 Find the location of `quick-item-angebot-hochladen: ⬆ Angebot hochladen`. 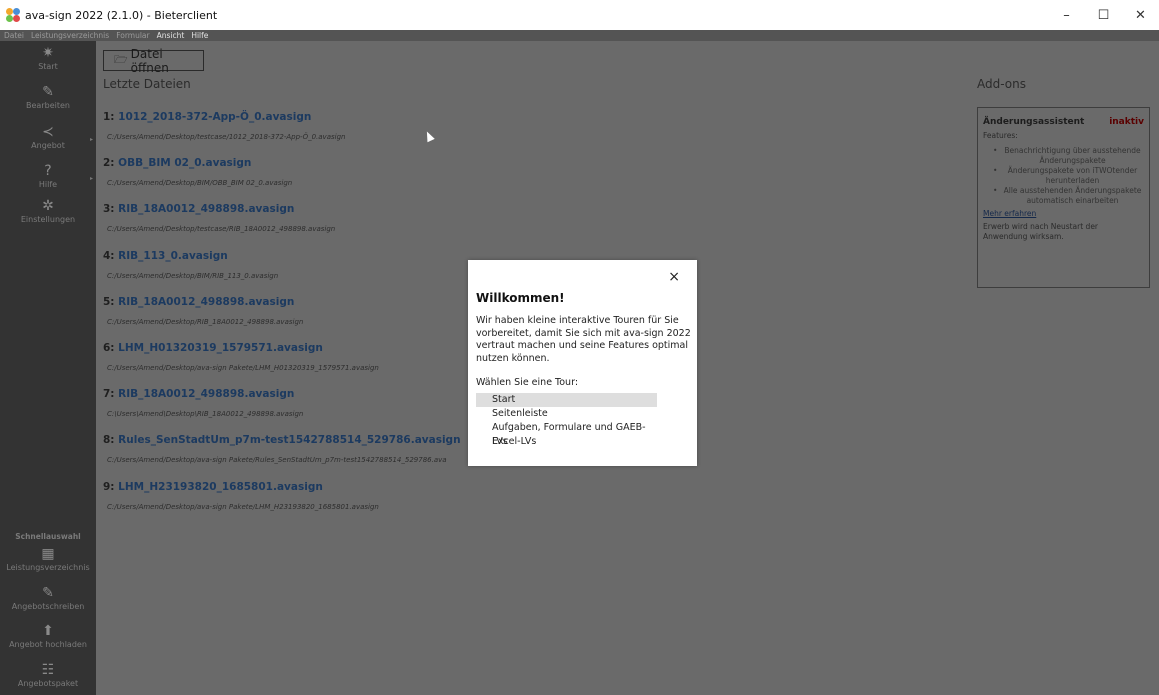

quick-item-angebot-hochladen: ⬆ Angebot hochladen is located at coordinates (48, 636).